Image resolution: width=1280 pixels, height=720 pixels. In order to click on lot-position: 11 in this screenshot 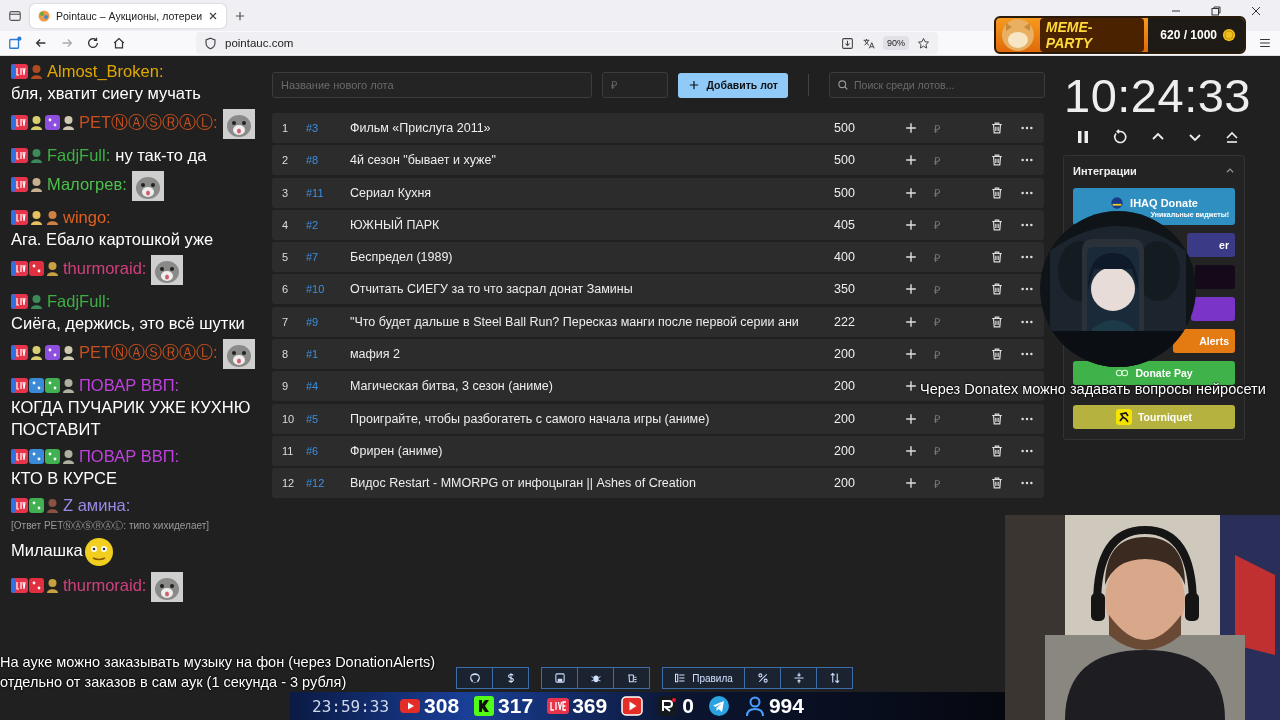, I will do `click(288, 450)`.